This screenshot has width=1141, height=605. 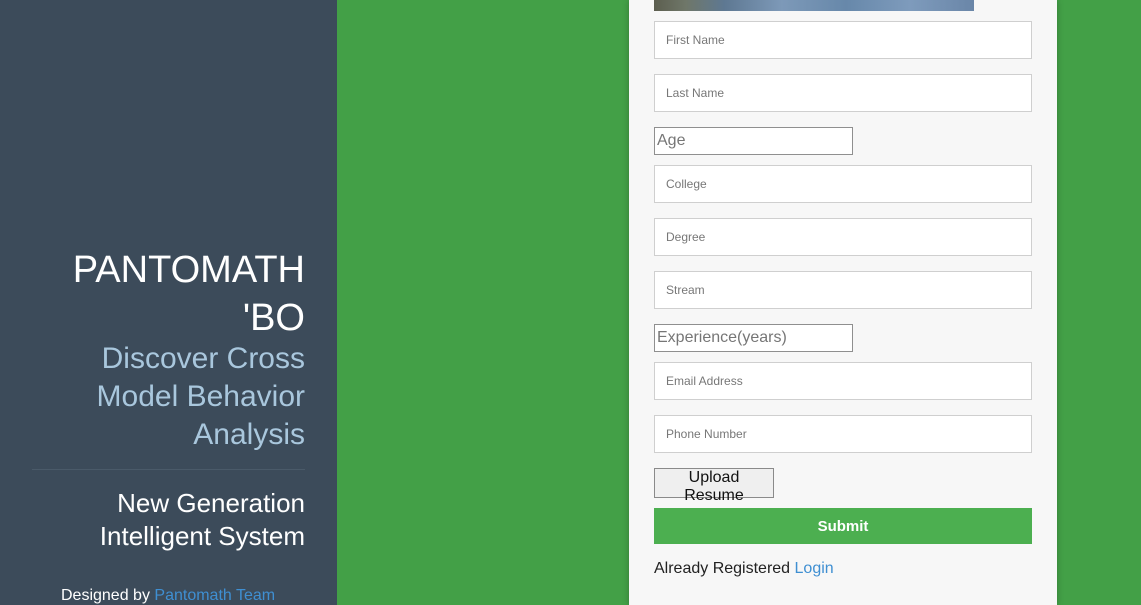 What do you see at coordinates (714, 486) in the screenshot?
I see `upload-resume-button: Upload Resume` at bounding box center [714, 486].